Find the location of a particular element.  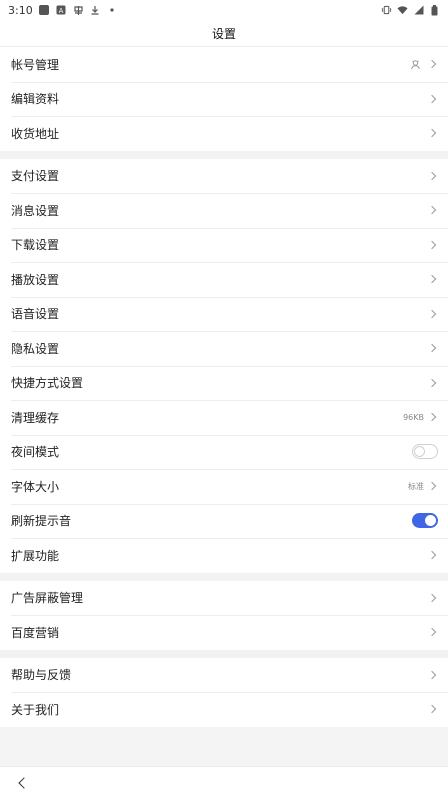

settings-item-label: 收货地址 is located at coordinates (35, 133).